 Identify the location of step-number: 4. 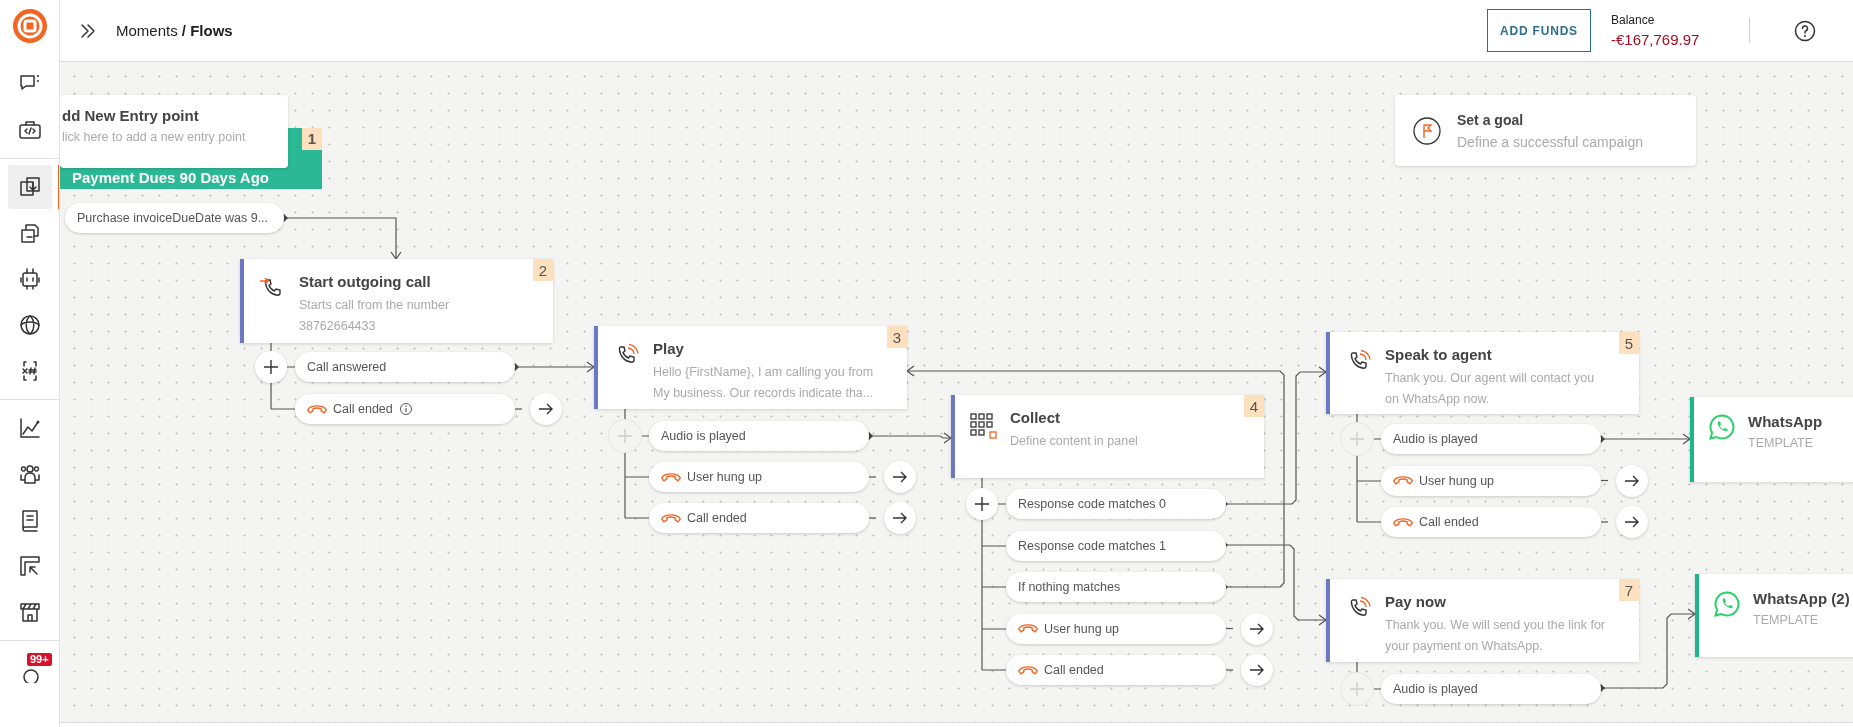
(1254, 406).